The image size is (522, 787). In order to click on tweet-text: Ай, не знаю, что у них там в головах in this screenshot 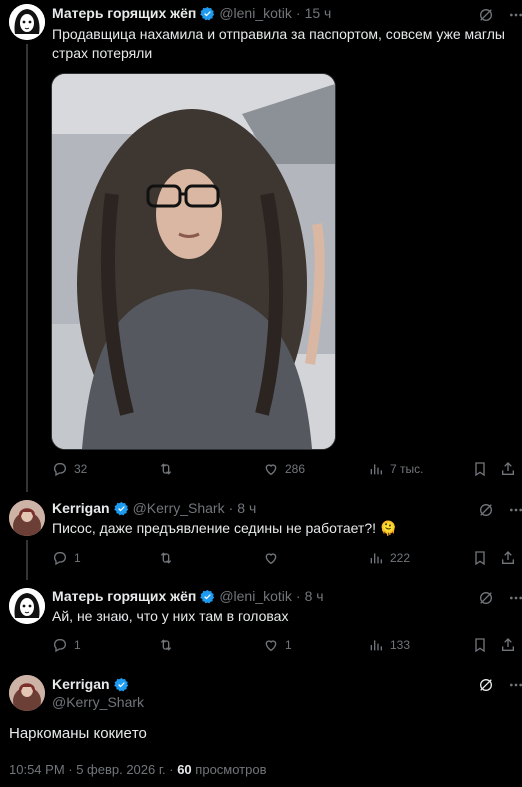, I will do `click(170, 616)`.